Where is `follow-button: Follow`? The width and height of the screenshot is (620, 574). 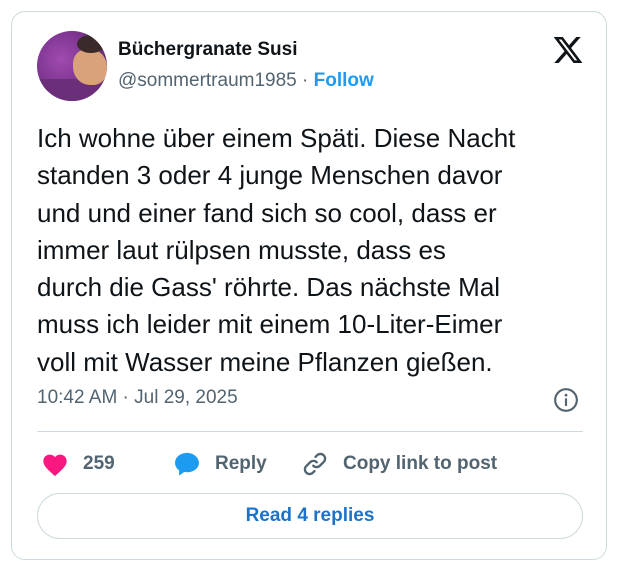 follow-button: Follow is located at coordinates (344, 80).